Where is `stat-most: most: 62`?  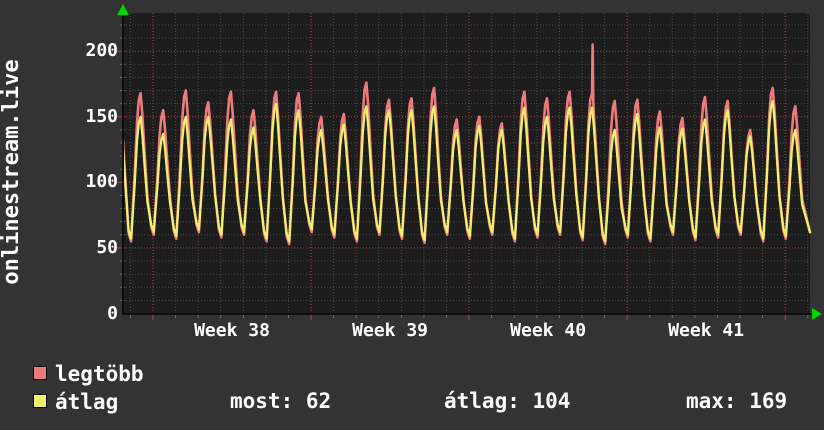 stat-most: most: 62 is located at coordinates (281, 401).